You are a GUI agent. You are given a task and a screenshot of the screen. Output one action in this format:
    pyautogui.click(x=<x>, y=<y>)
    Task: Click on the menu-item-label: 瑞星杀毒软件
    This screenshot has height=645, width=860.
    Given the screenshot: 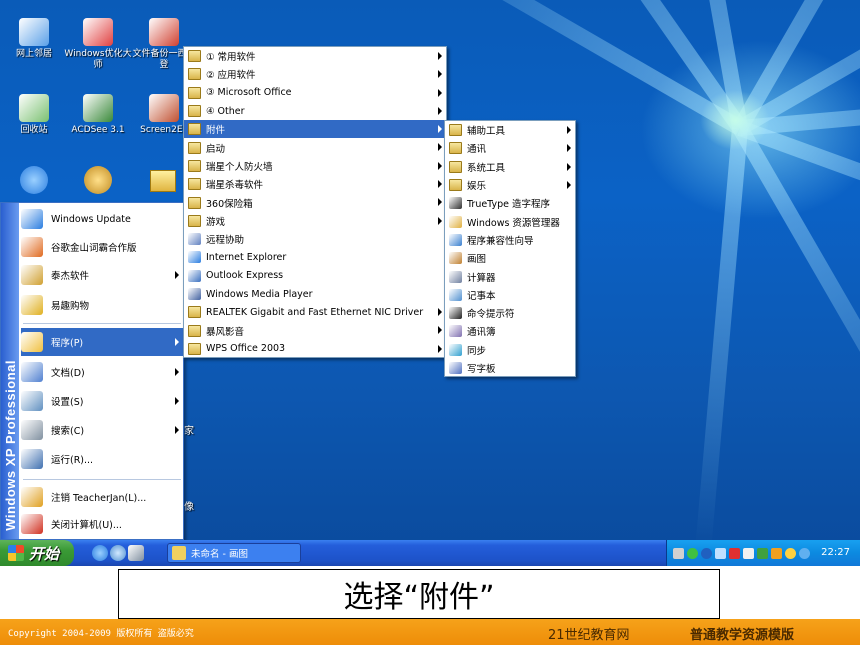 What is the action you would take?
    pyautogui.click(x=235, y=186)
    